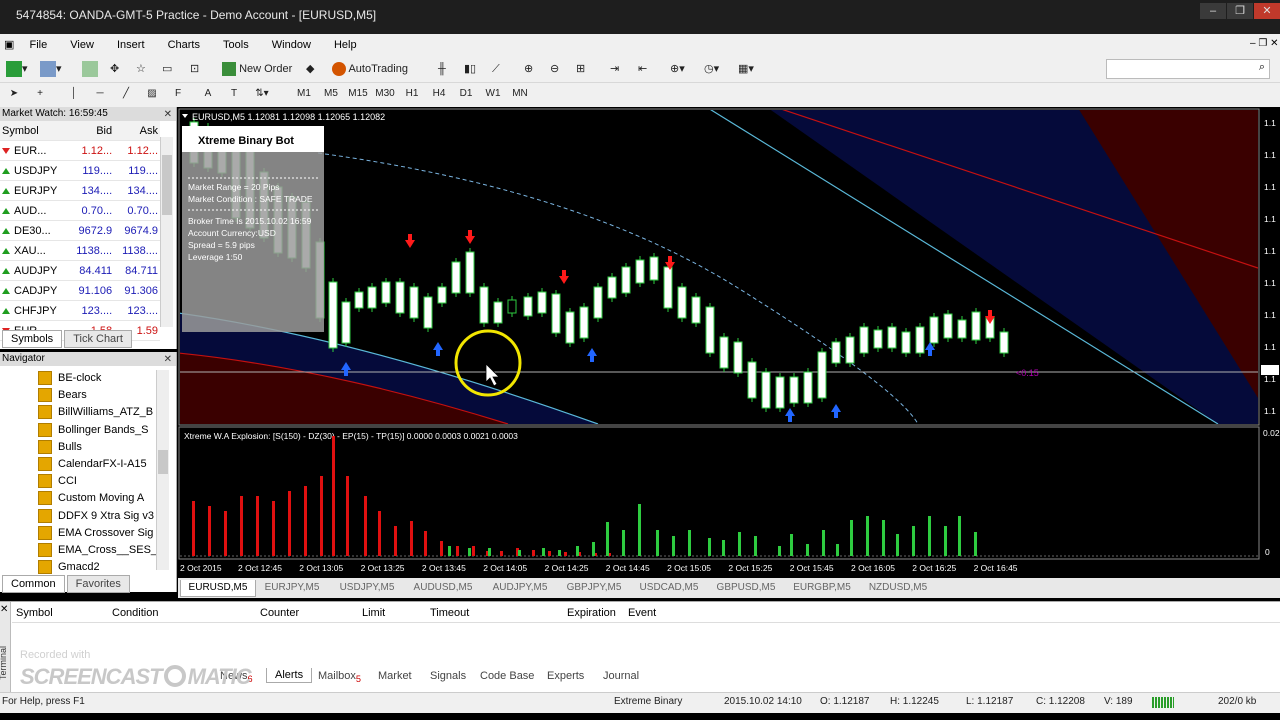 This screenshot has width=1280, height=720. I want to click on chart-tab: EURJPY,M5, so click(292, 588).